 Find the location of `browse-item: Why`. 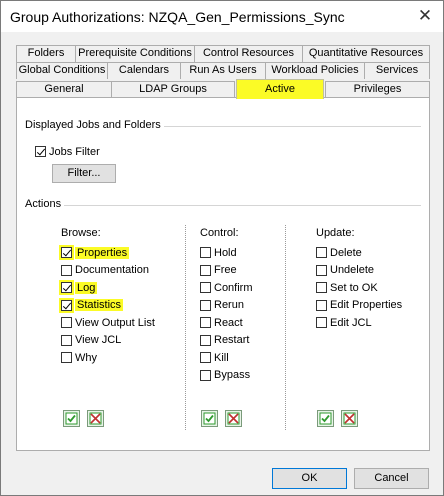

browse-item: Why is located at coordinates (79, 357).